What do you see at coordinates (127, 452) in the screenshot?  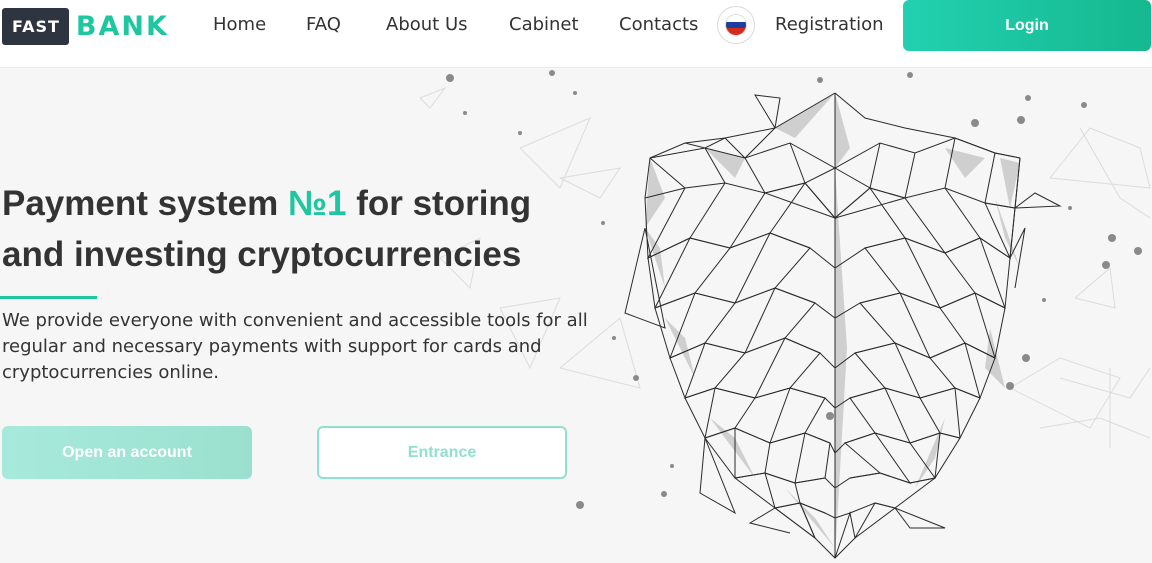 I see `open-account-button: Open an account` at bounding box center [127, 452].